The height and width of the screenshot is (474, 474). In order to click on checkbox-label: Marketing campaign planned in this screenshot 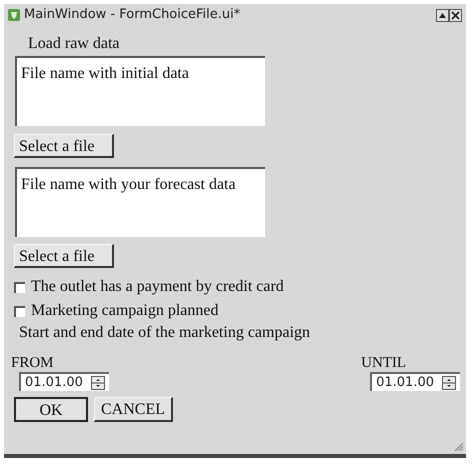, I will do `click(124, 311)`.